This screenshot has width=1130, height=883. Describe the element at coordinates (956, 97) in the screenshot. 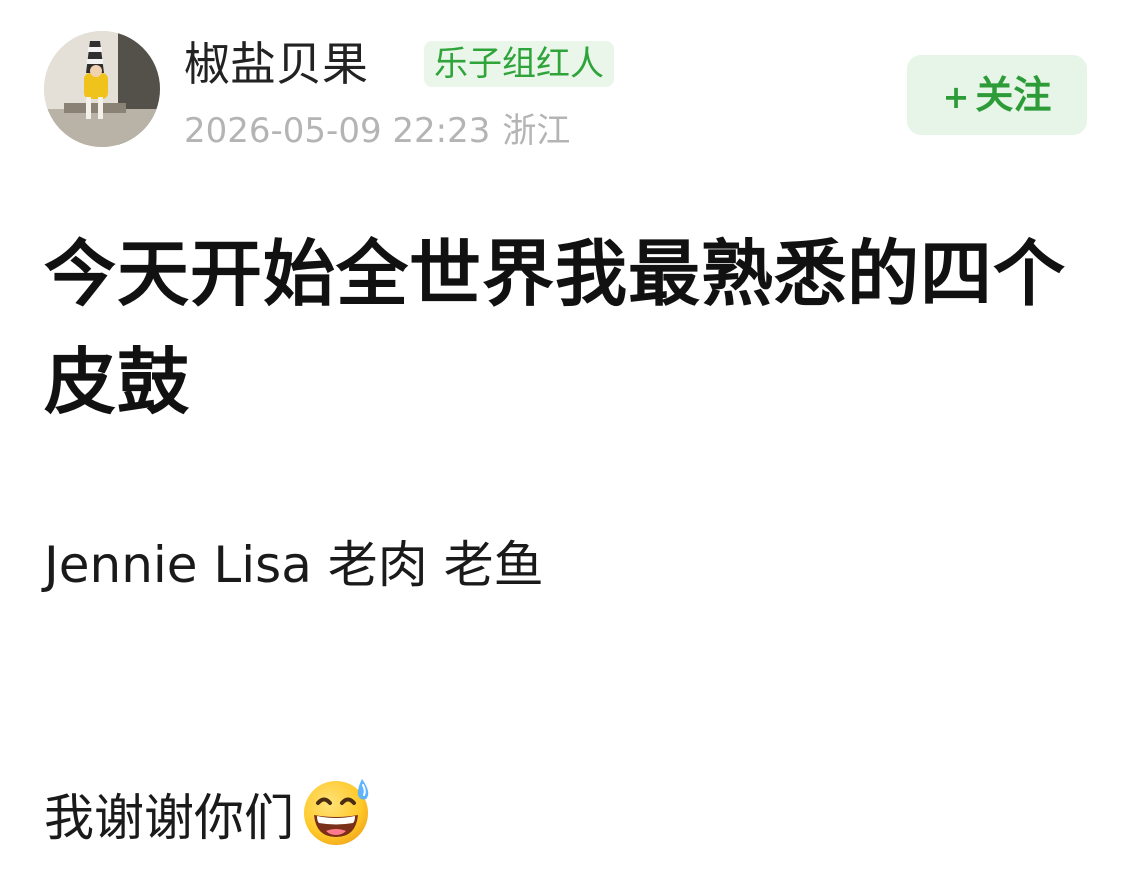

I see `plus-icon: +` at that location.